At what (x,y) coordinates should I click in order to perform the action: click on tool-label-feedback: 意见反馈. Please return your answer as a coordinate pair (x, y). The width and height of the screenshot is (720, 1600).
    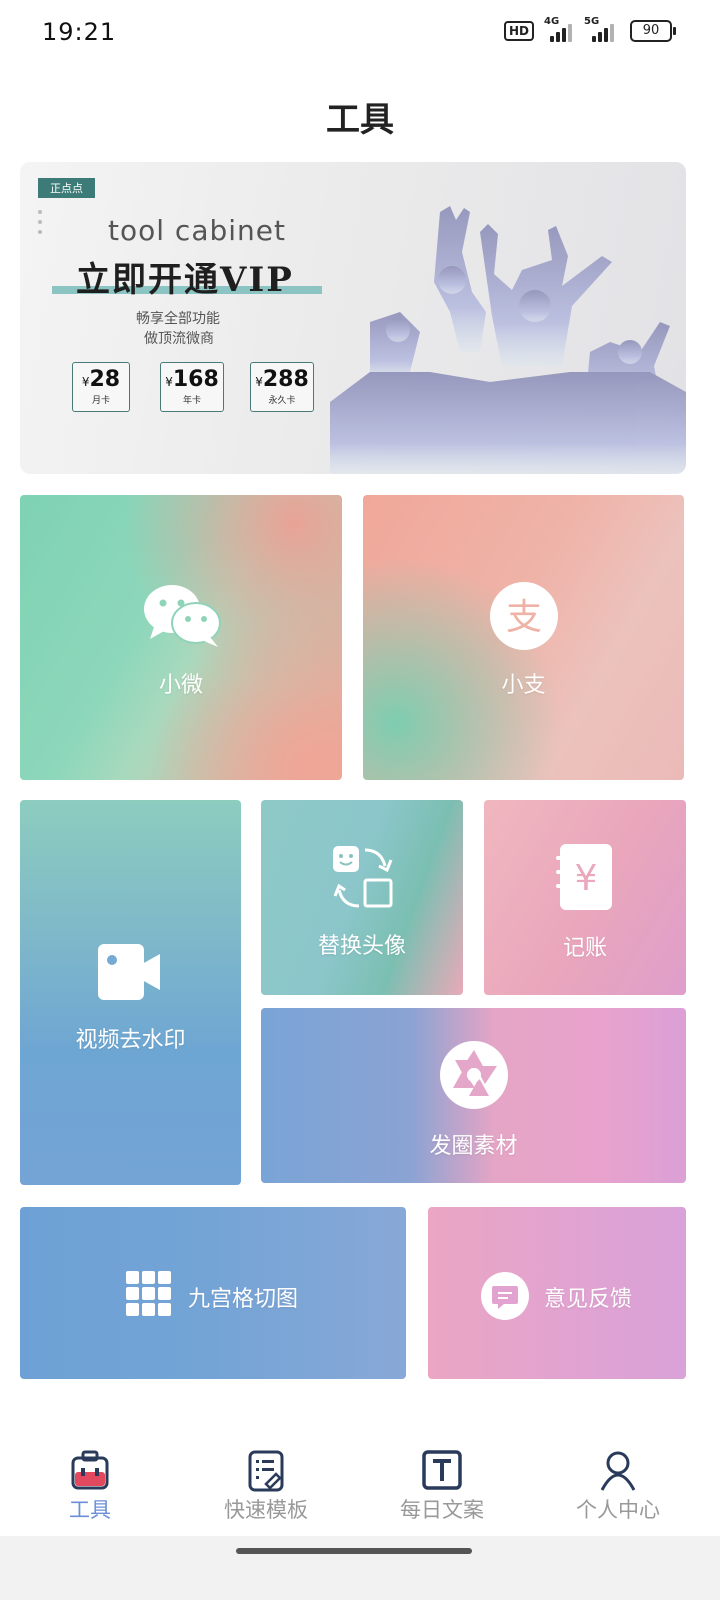
    Looking at the image, I should click on (588, 1299).